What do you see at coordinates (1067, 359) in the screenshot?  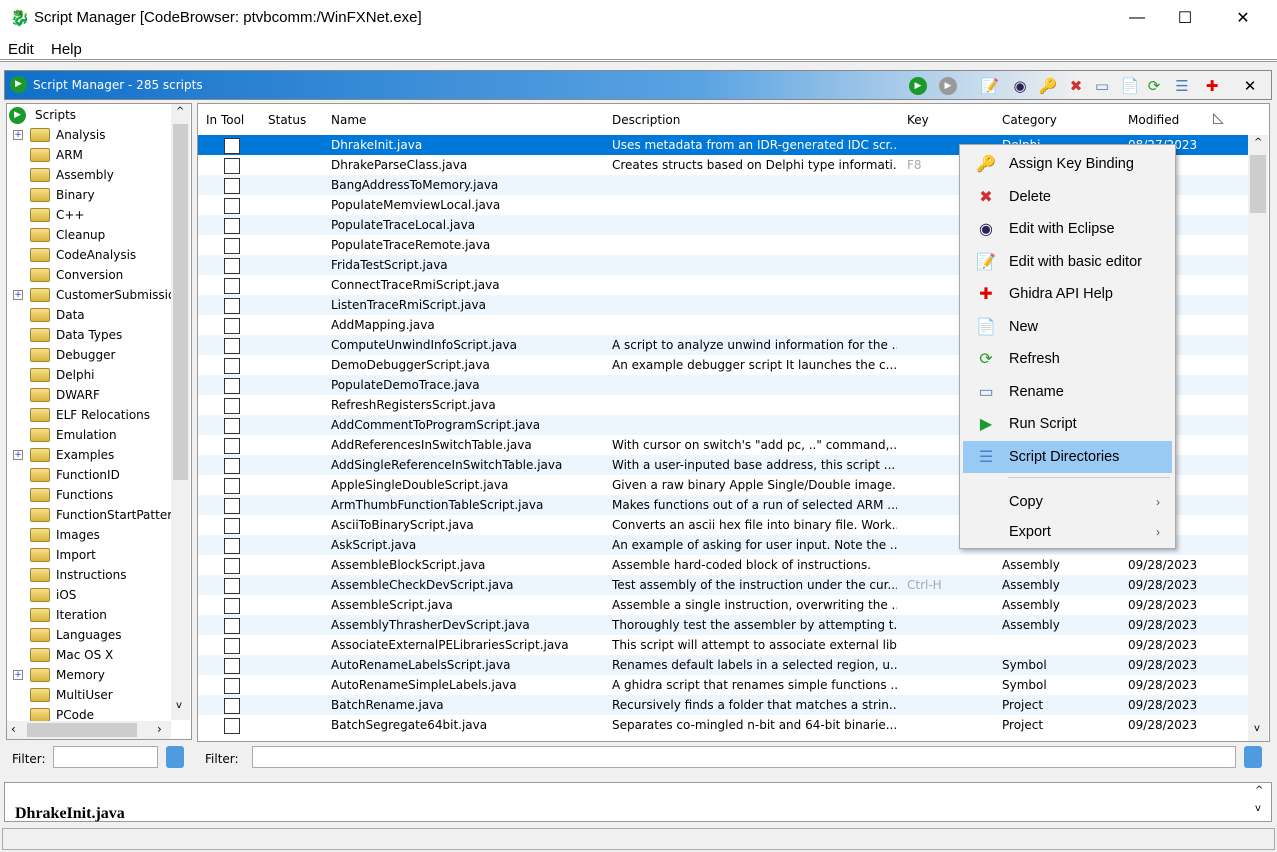 I see `menu-item-refresh: ⟳ Refresh` at bounding box center [1067, 359].